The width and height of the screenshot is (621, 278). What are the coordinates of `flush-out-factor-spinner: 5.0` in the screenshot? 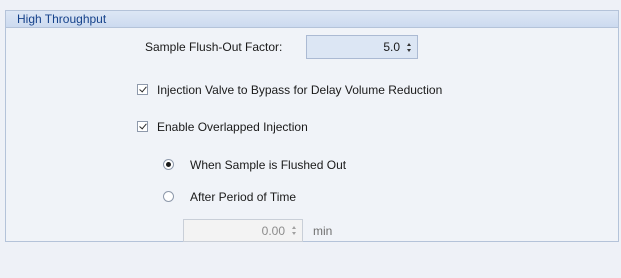 It's located at (362, 47).